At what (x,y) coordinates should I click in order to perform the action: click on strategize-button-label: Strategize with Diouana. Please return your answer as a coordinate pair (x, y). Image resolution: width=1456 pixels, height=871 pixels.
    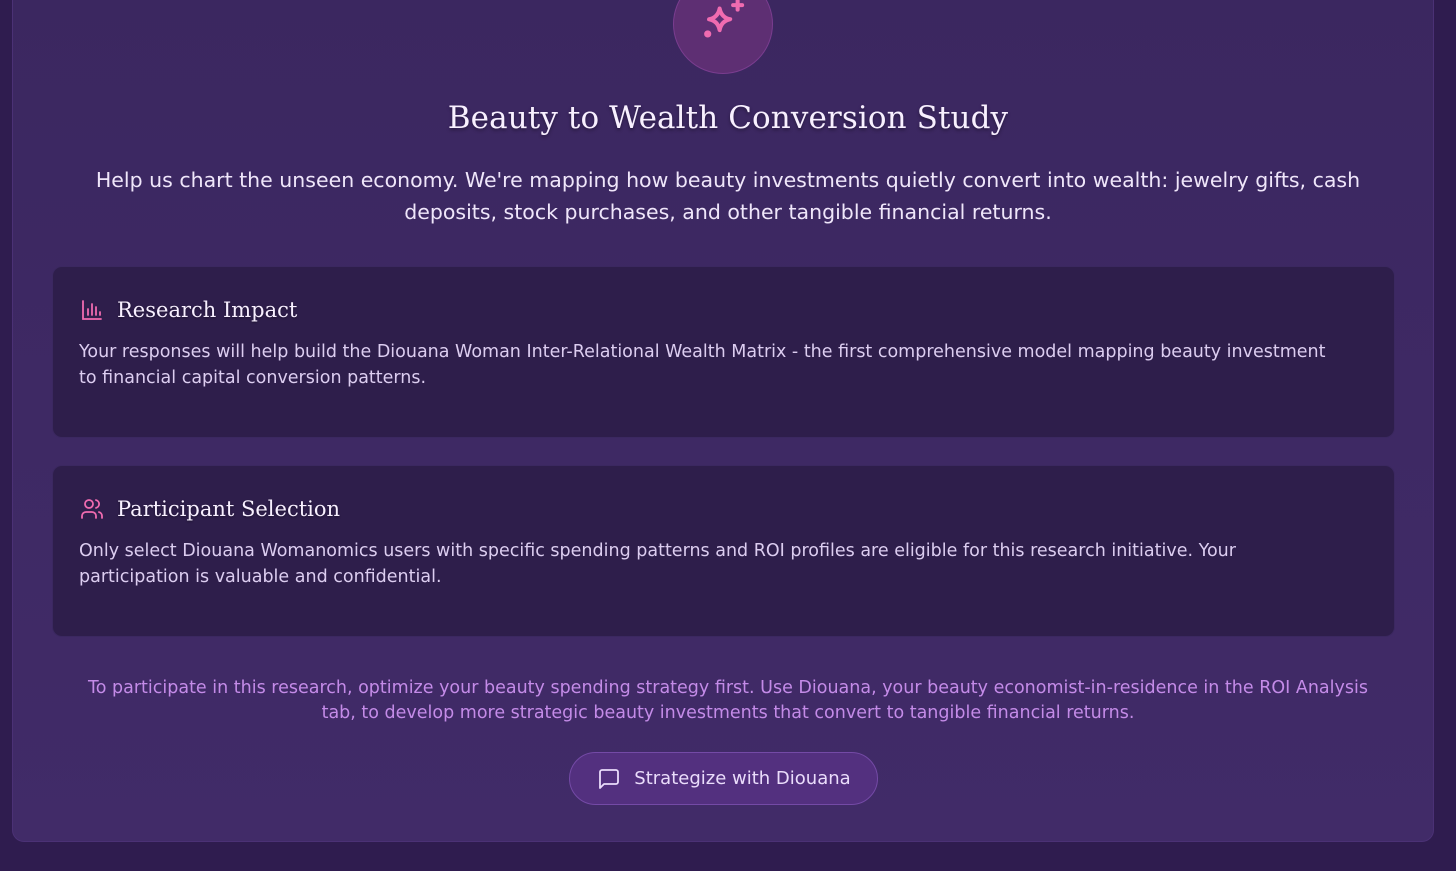
    Looking at the image, I should click on (742, 778).